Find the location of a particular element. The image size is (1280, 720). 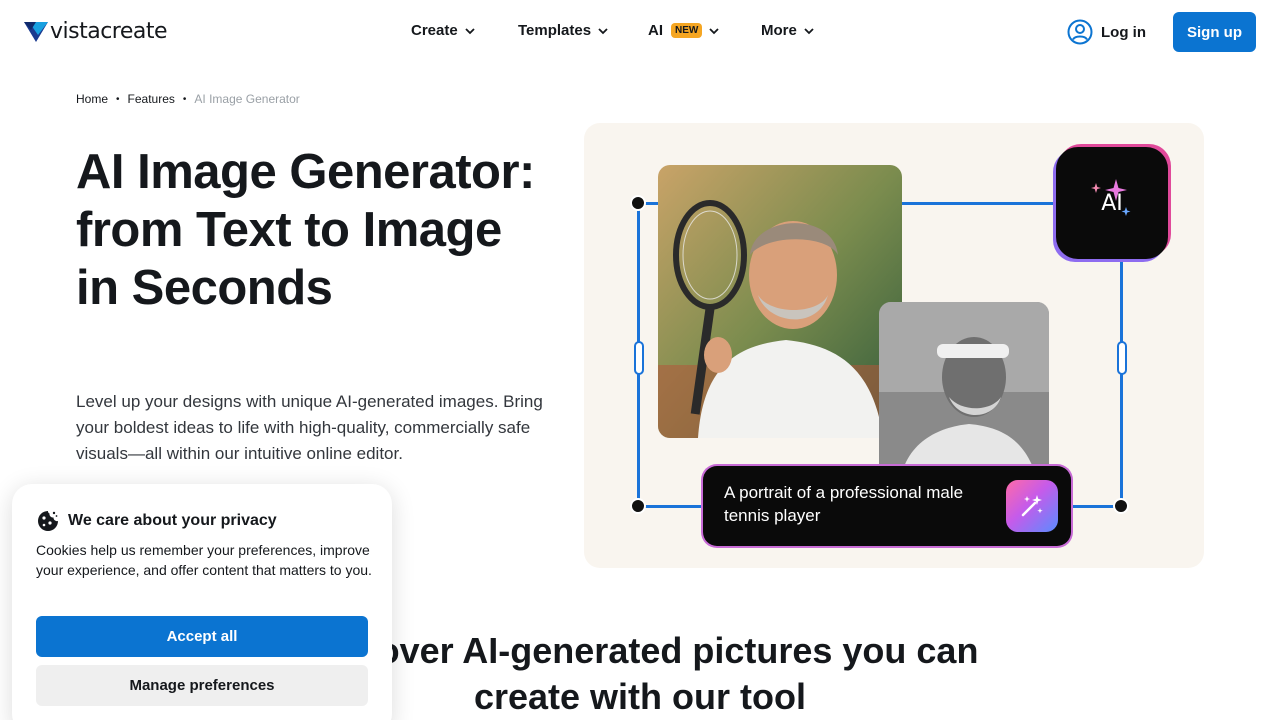

login-label: Log in is located at coordinates (1123, 32).